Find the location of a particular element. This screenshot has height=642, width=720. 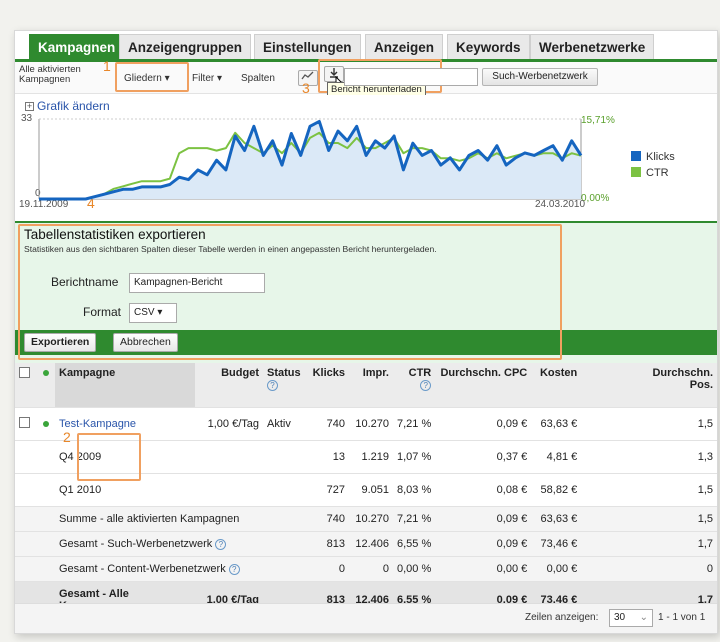

summary-name-cell: Gesamt - Content-Werbenetzwerk ? is located at coordinates (181, 569).